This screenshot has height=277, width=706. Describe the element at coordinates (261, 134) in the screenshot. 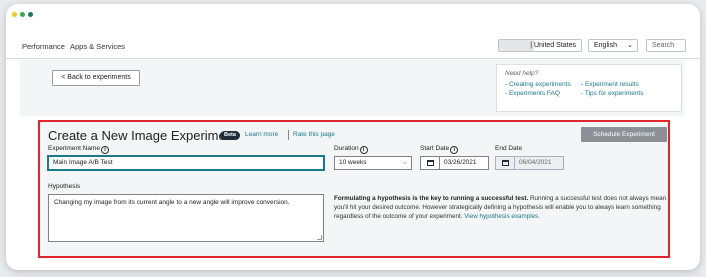

I see `learn-more-link: Learn more` at that location.